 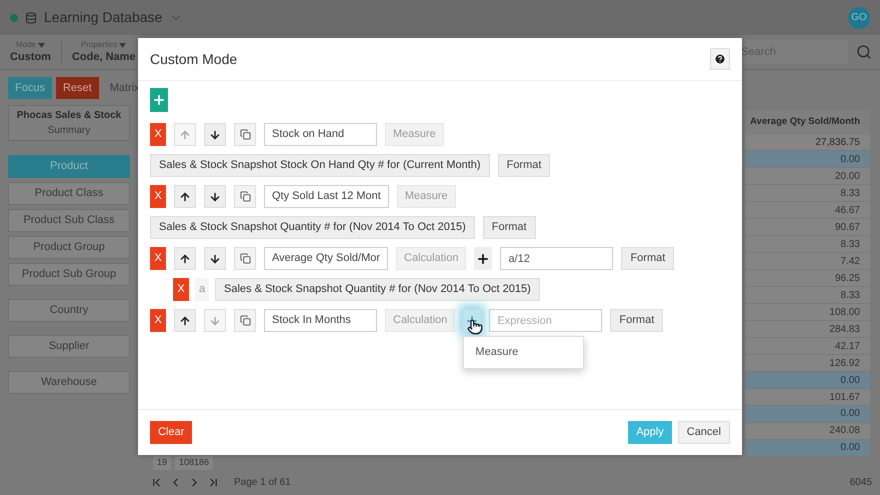 I want to click on dimension-button: Product Sub Class, so click(x=69, y=220).